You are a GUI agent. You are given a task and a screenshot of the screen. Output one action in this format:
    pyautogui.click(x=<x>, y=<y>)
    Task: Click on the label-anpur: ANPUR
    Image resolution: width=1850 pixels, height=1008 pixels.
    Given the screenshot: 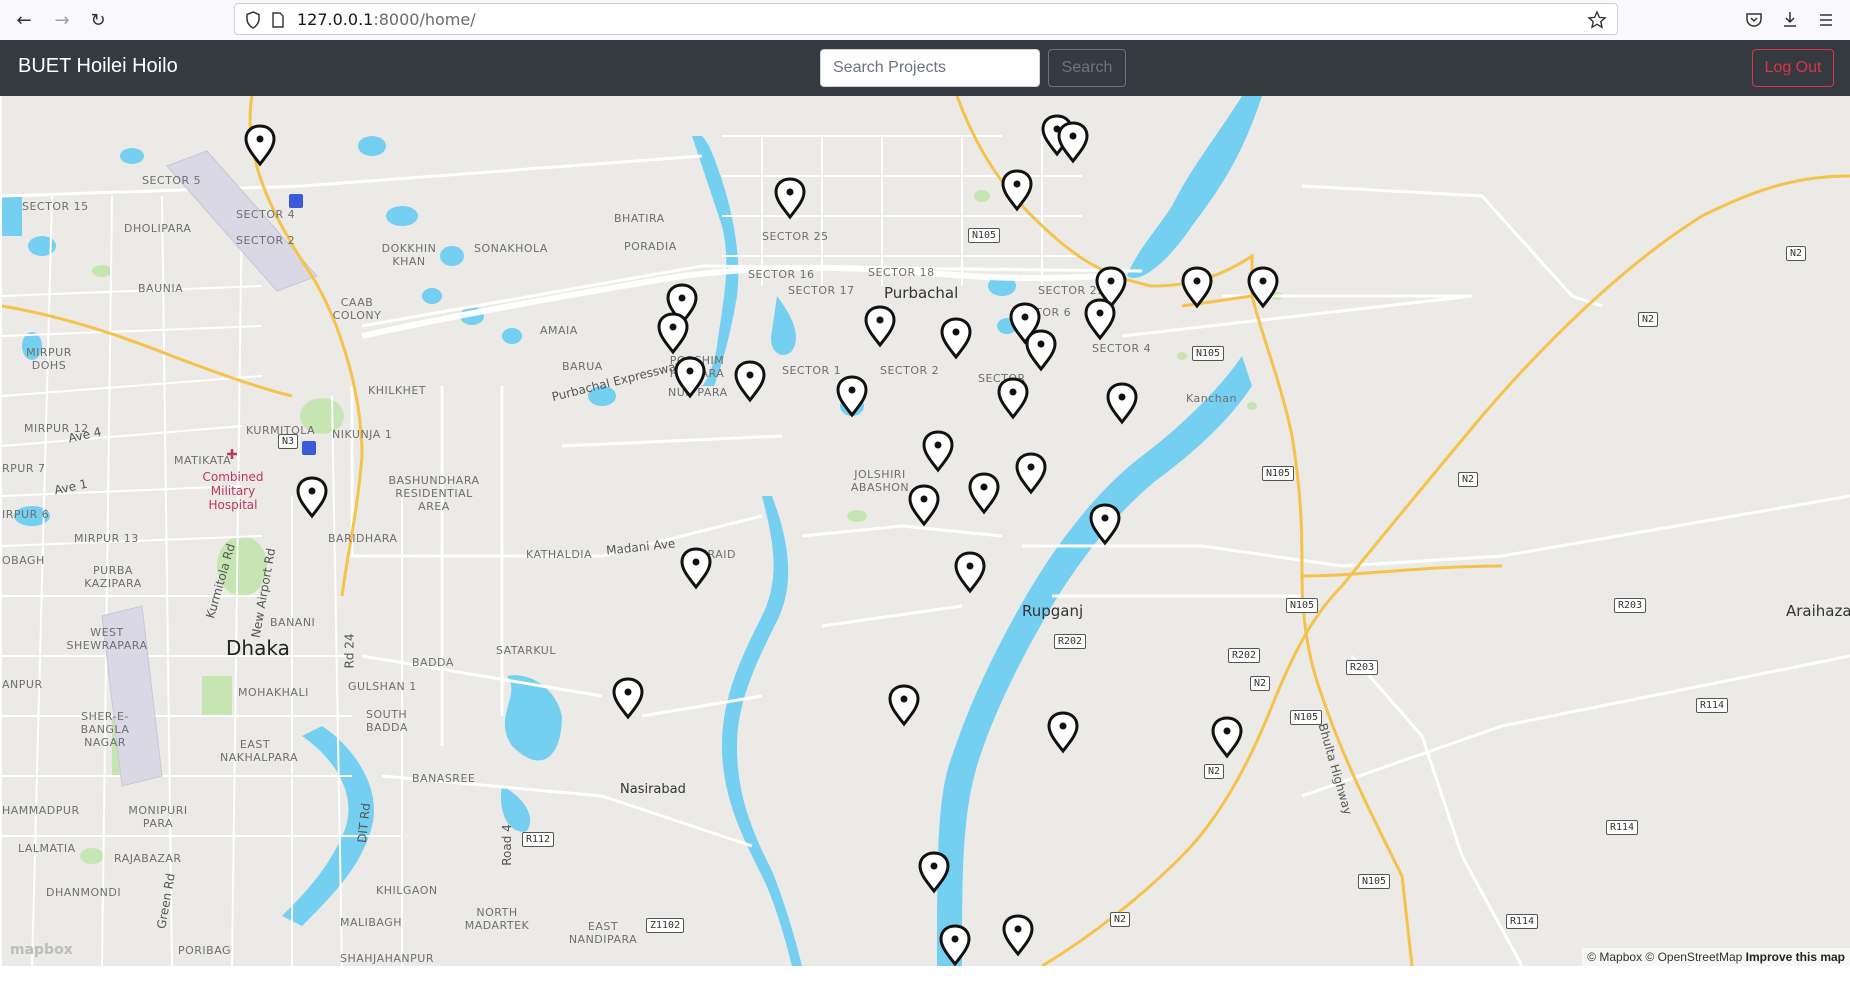 What is the action you would take?
    pyautogui.click(x=22, y=684)
    